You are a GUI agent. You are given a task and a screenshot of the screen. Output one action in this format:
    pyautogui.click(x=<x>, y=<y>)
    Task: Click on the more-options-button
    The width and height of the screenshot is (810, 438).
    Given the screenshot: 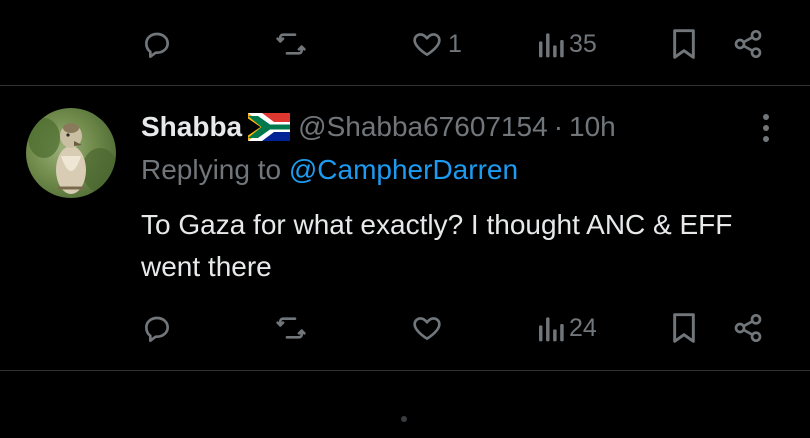 What is the action you would take?
    pyautogui.click(x=766, y=128)
    